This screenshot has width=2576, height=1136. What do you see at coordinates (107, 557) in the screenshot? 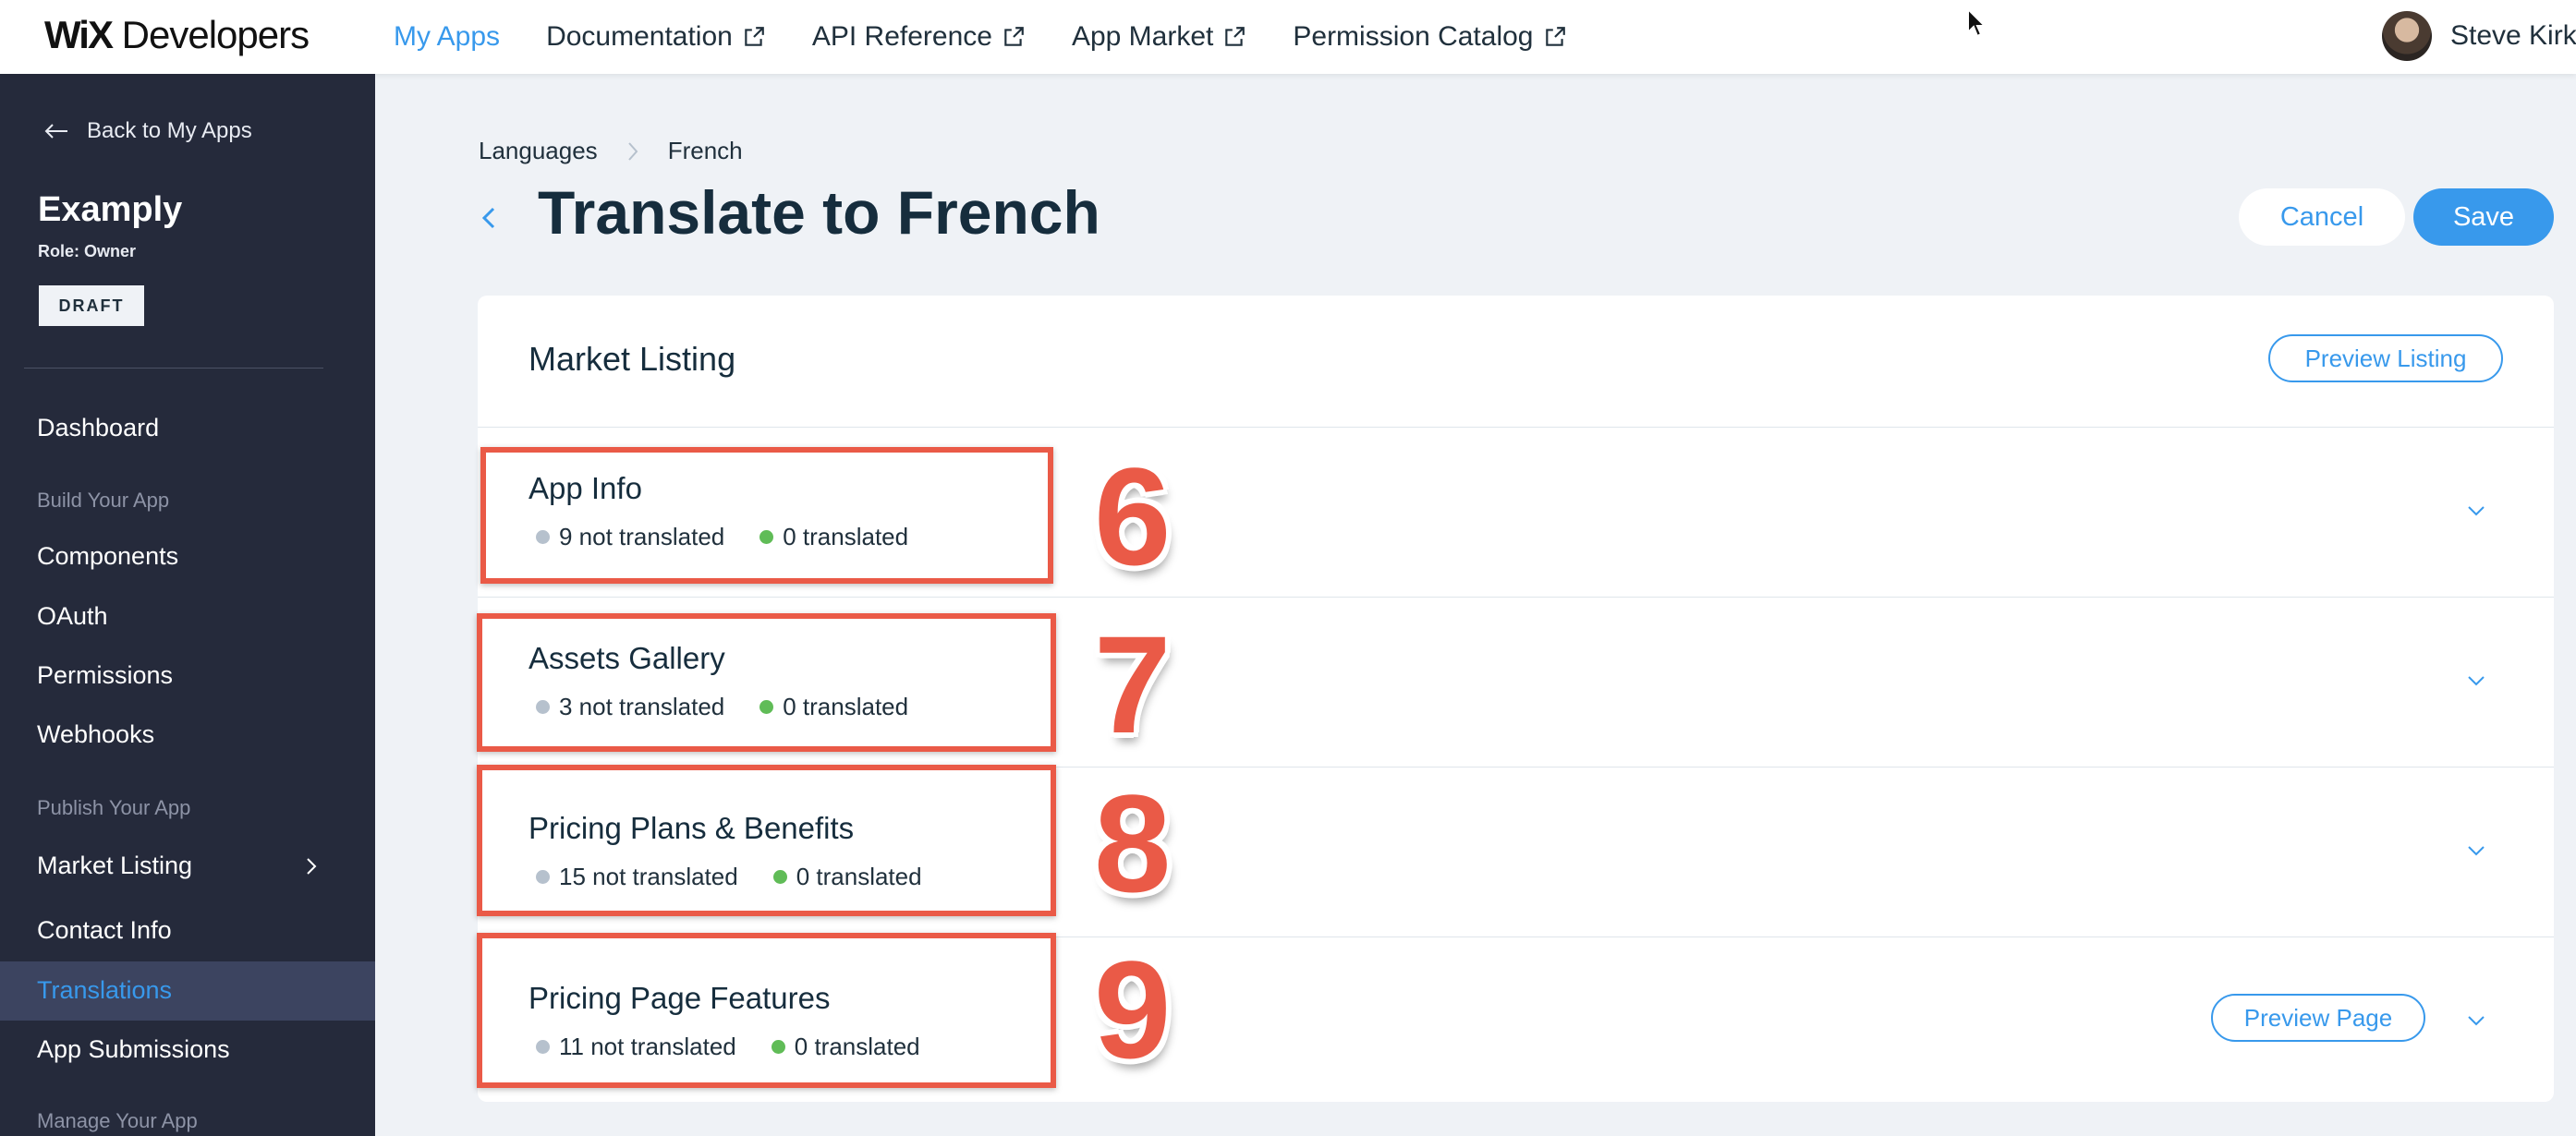
I see `sidebar-item-components: Components` at bounding box center [107, 557].